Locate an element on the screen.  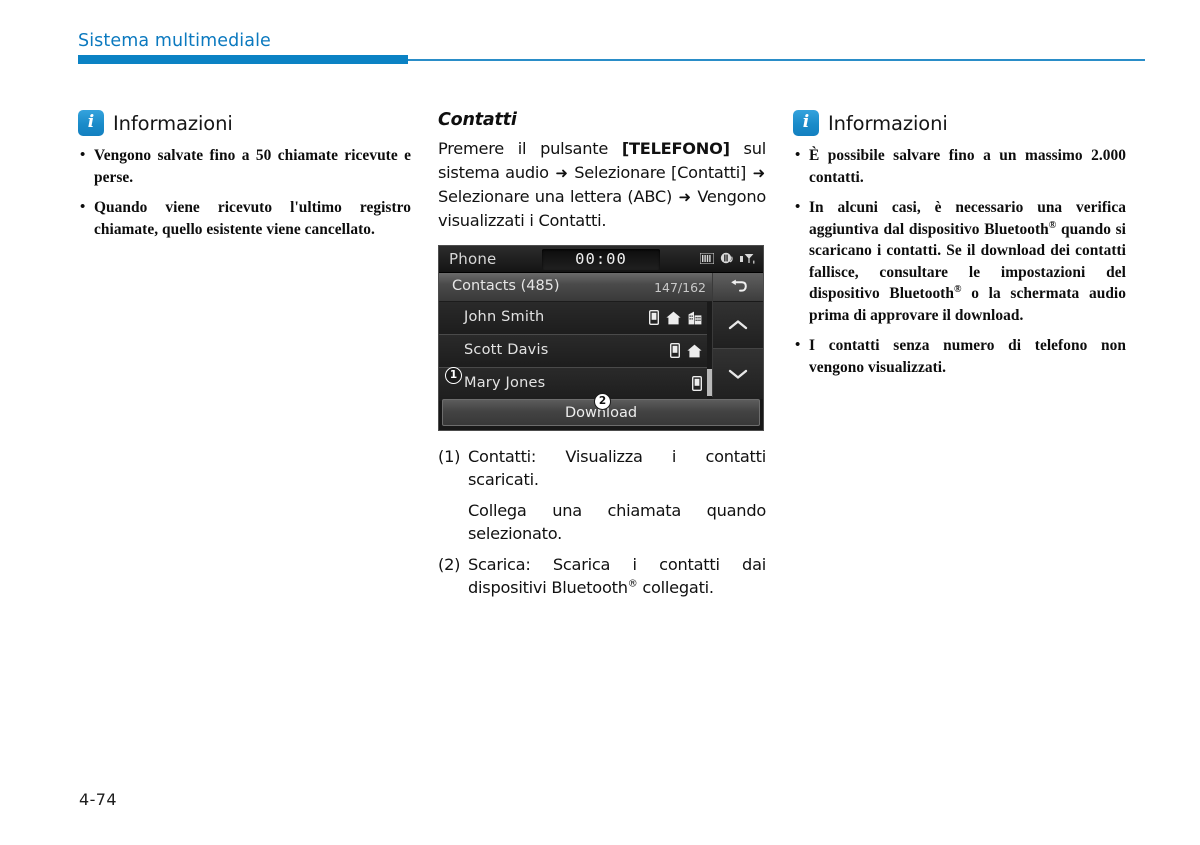
section-title: Contatti is located at coordinates (477, 120).